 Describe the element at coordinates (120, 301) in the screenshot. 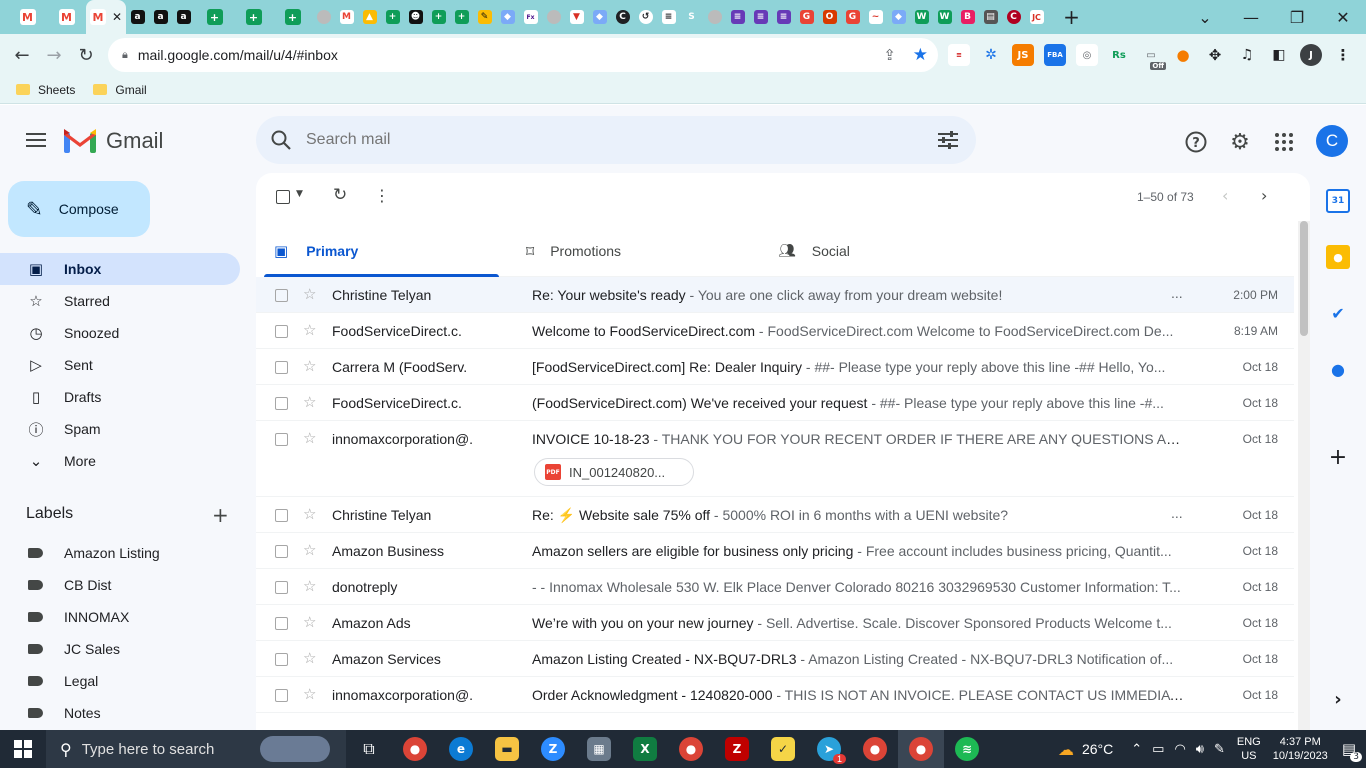

I see `nav-starred: ☆ Starred` at that location.